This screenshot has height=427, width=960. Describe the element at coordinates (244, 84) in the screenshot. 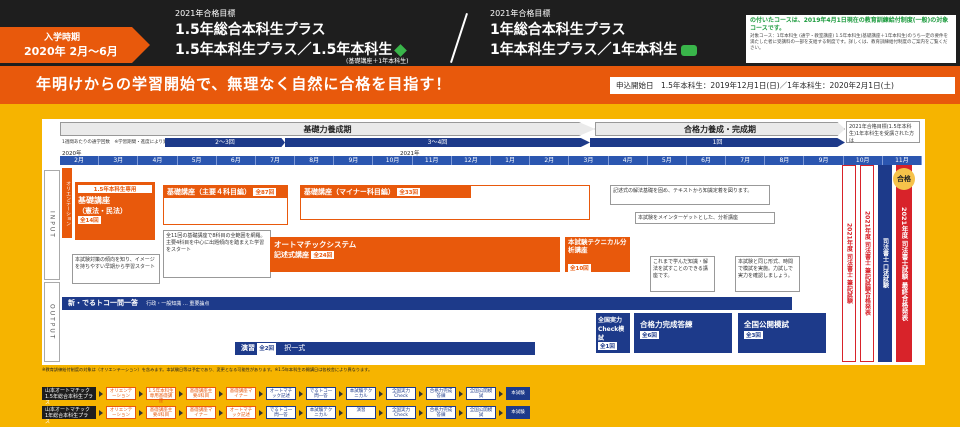

I see `banner-message: 年明けからの学習開始で、無理なく自然に合格を目指す！` at that location.